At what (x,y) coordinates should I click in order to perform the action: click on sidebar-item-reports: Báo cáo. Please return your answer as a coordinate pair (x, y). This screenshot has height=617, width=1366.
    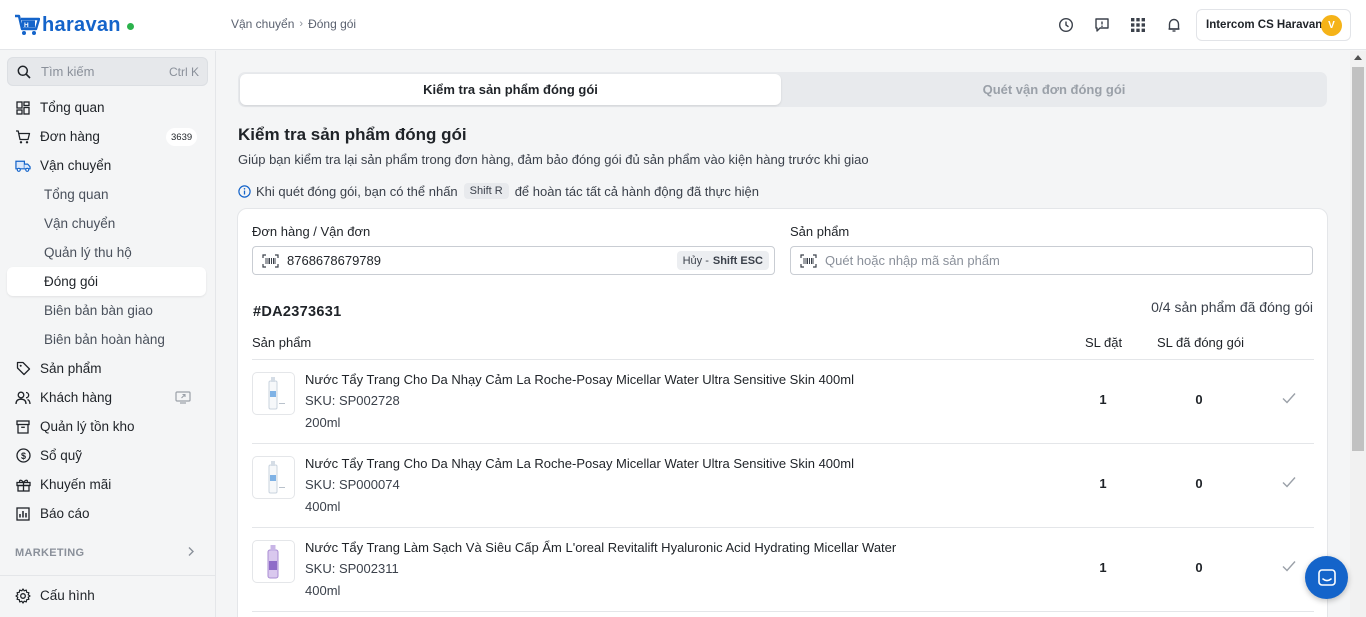
    Looking at the image, I should click on (108, 513).